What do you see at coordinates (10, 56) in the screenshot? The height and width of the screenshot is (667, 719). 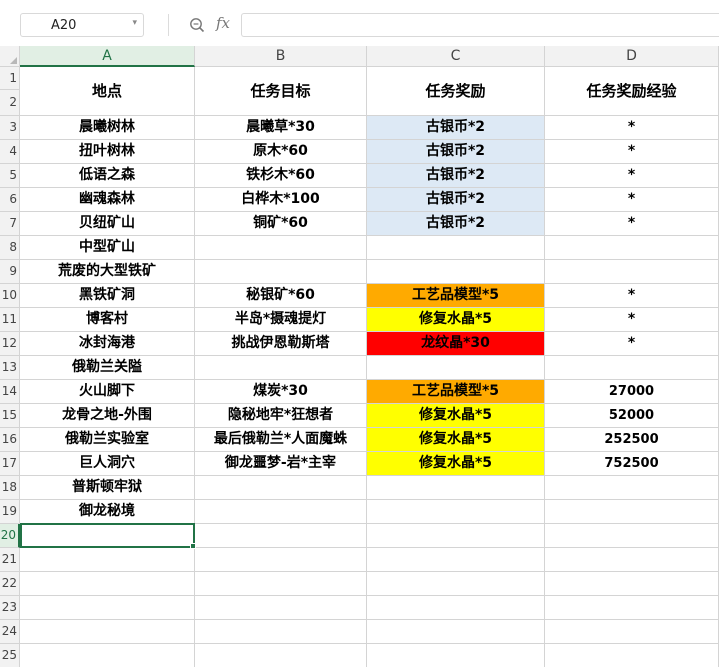 I see `select-all-corner` at bounding box center [10, 56].